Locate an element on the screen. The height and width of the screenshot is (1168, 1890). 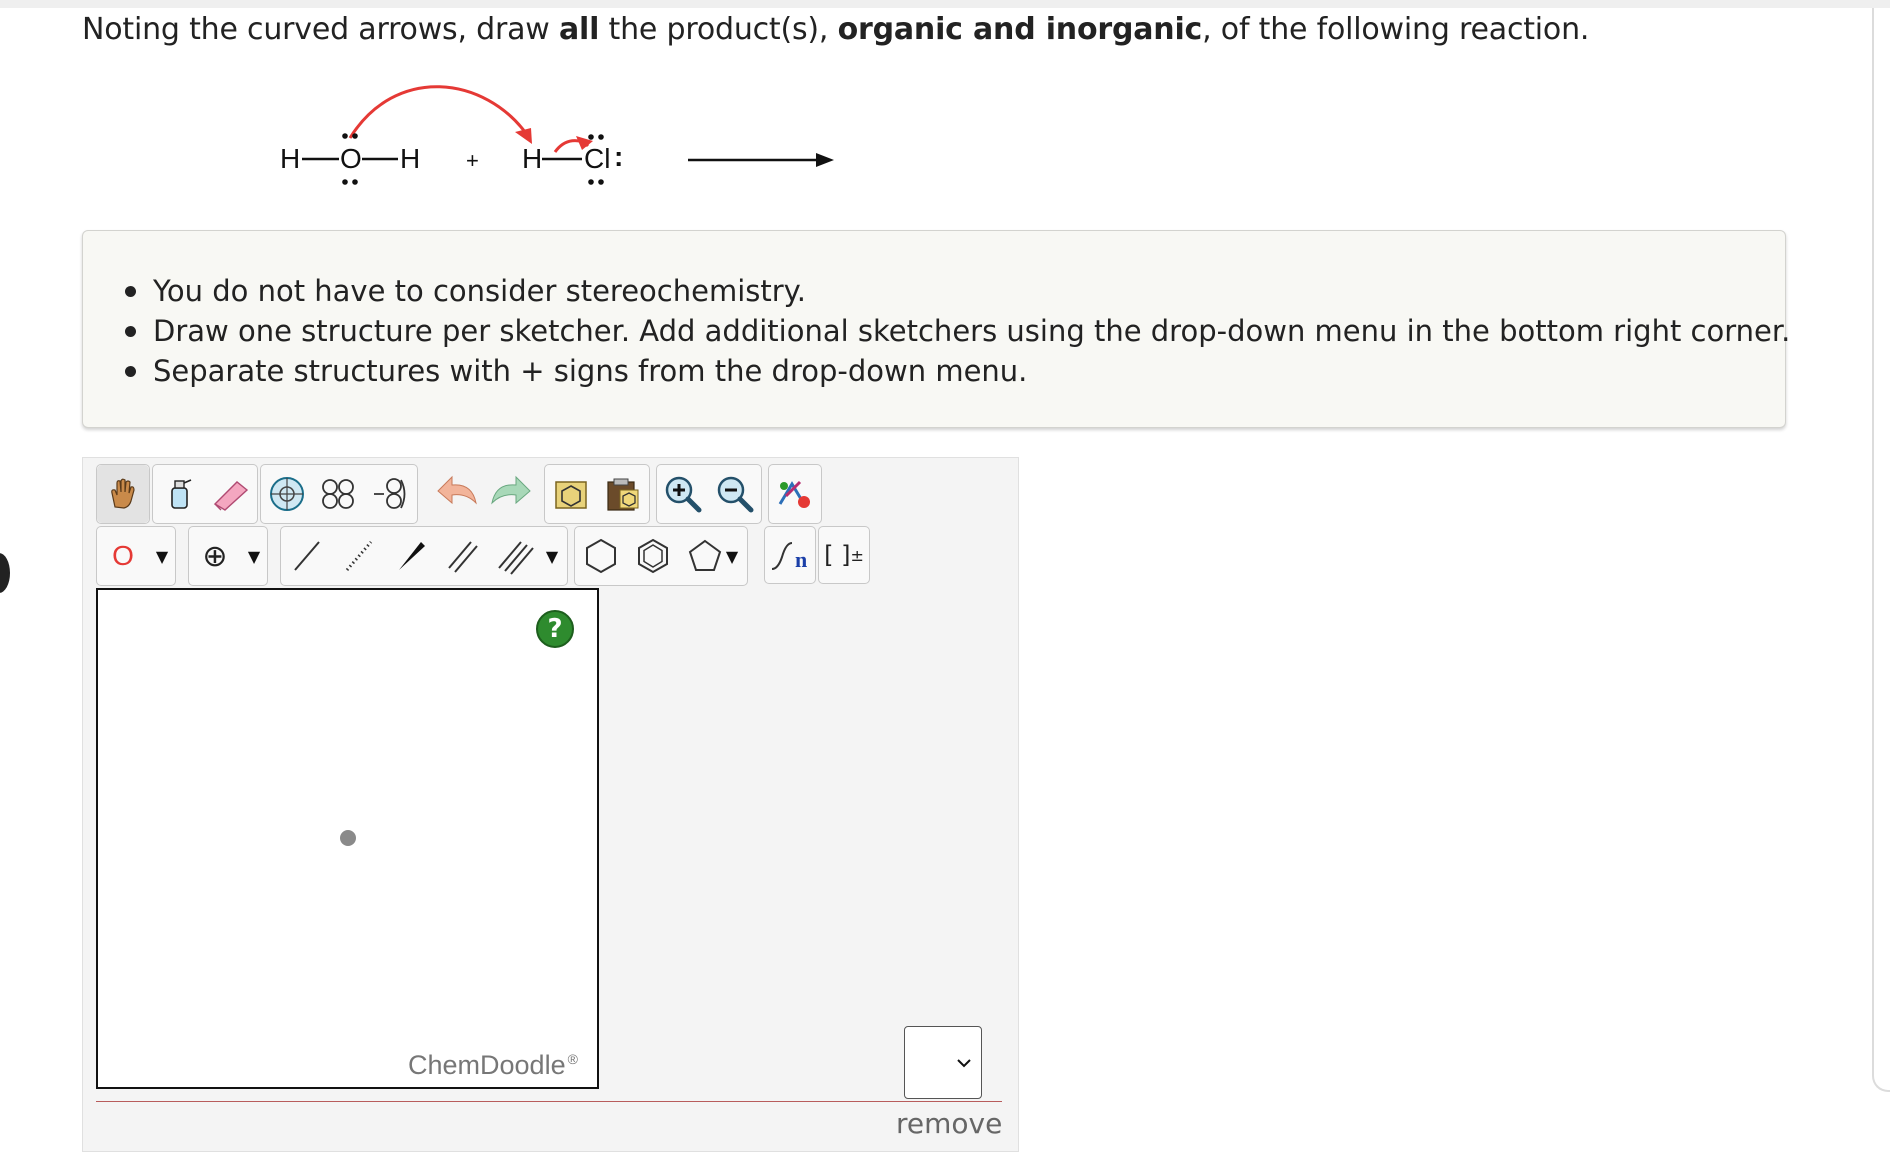
toolbar-group-repeat: n [ ] ± is located at coordinates (817, 555).